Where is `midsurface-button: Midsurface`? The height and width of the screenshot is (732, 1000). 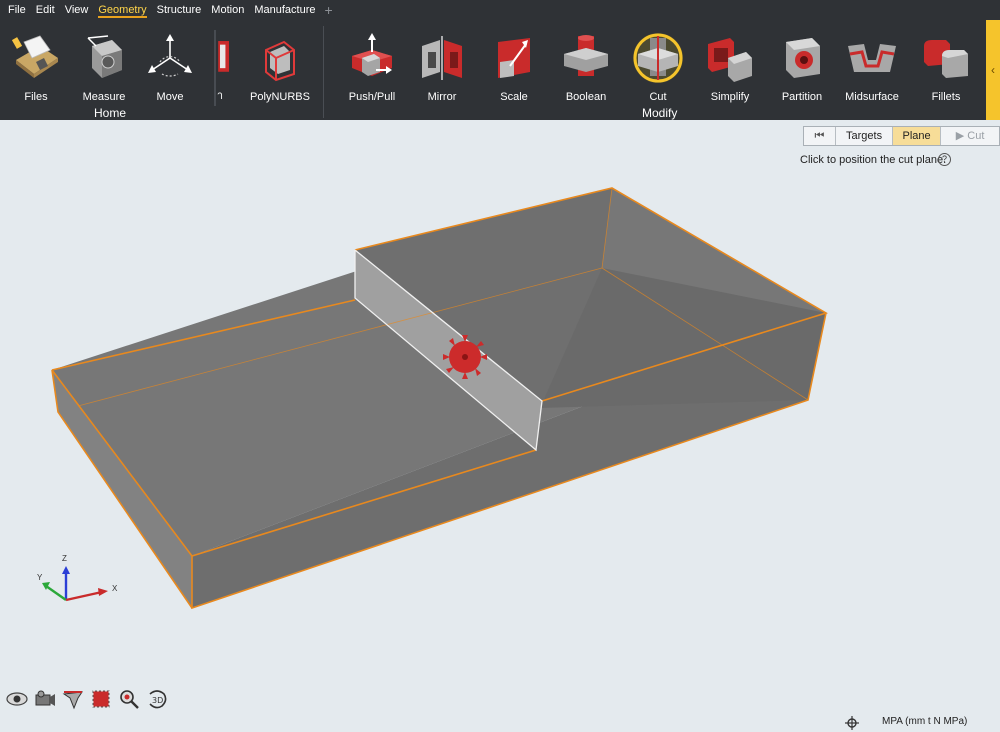 midsurface-button: Midsurface is located at coordinates (872, 62).